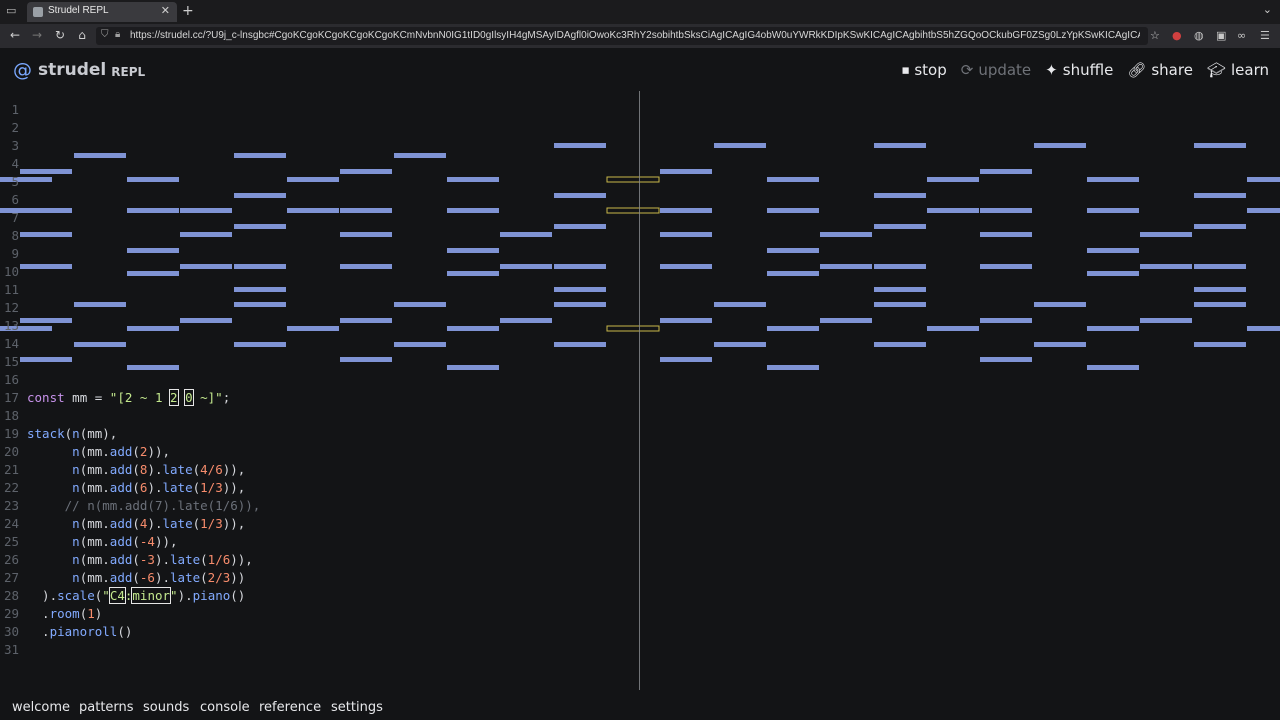 Image resolution: width=1280 pixels, height=720 pixels. Describe the element at coordinates (11, 397) in the screenshot. I see `line-number: 17` at that location.